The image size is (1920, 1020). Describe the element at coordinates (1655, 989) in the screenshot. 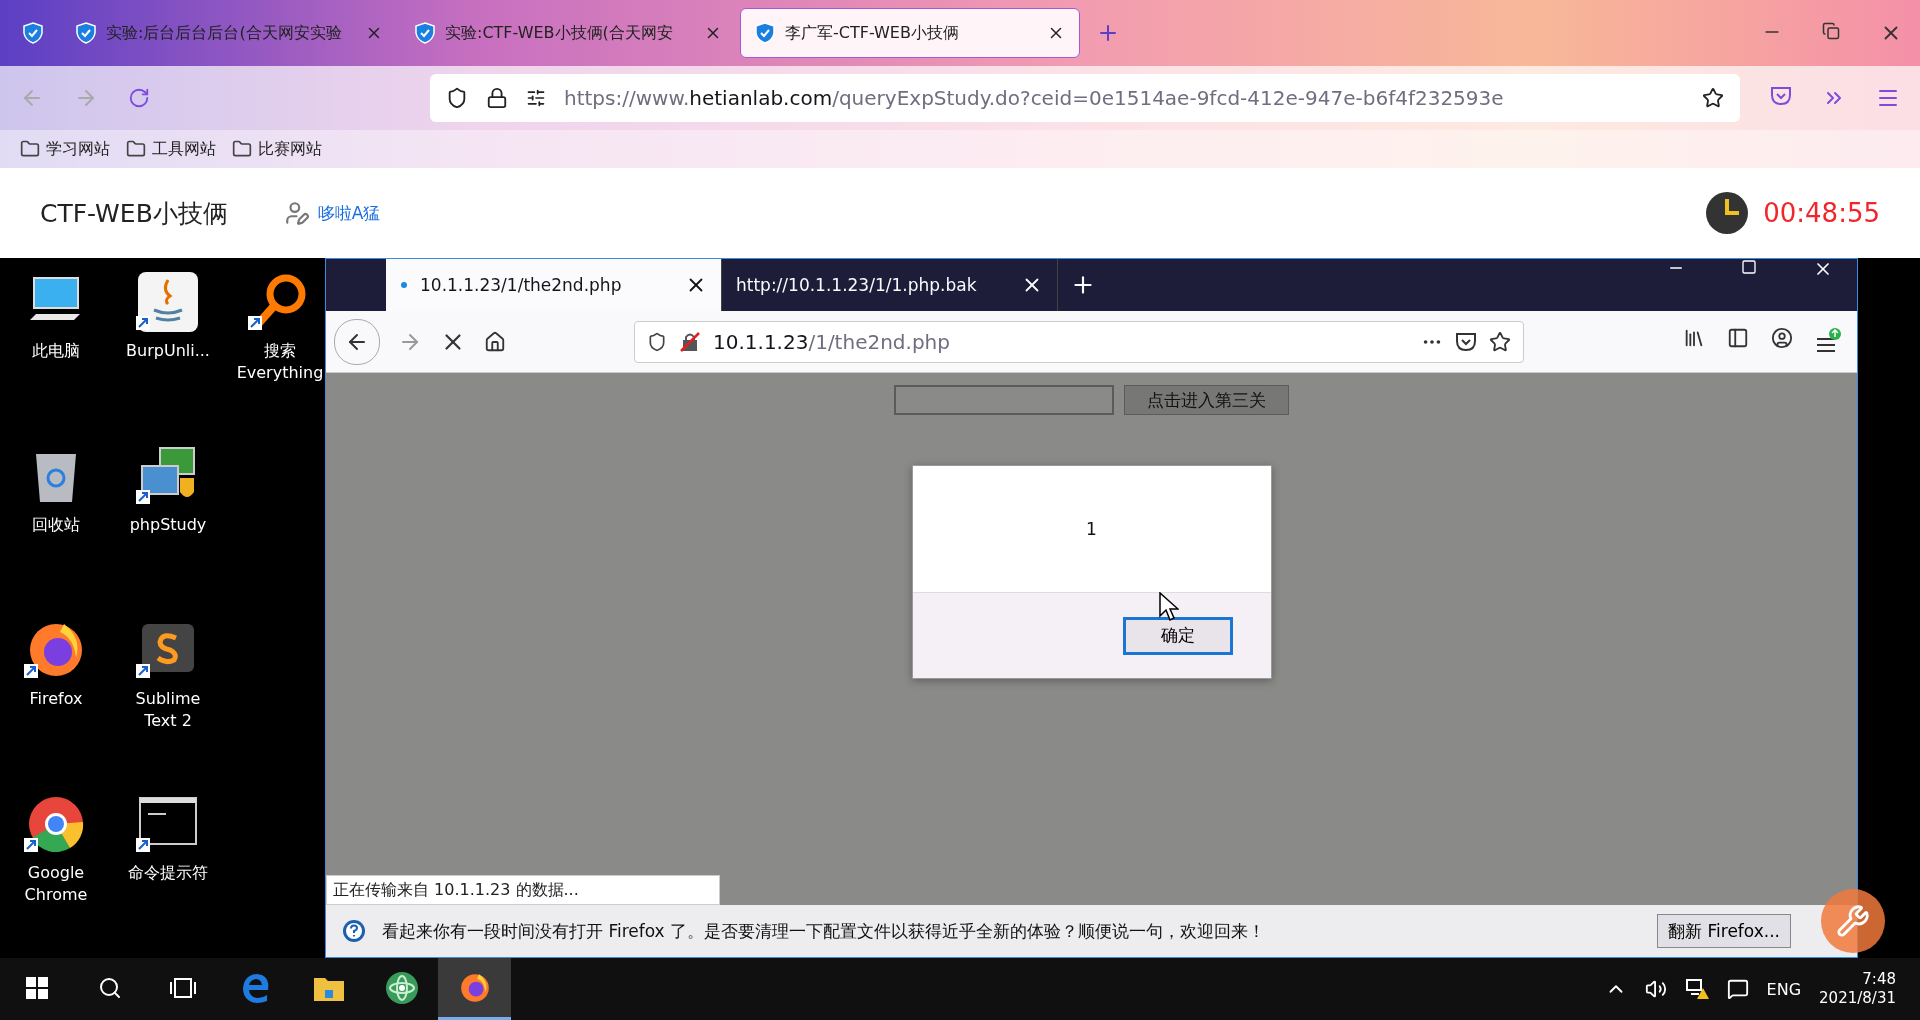

I see `volume-icon` at that location.